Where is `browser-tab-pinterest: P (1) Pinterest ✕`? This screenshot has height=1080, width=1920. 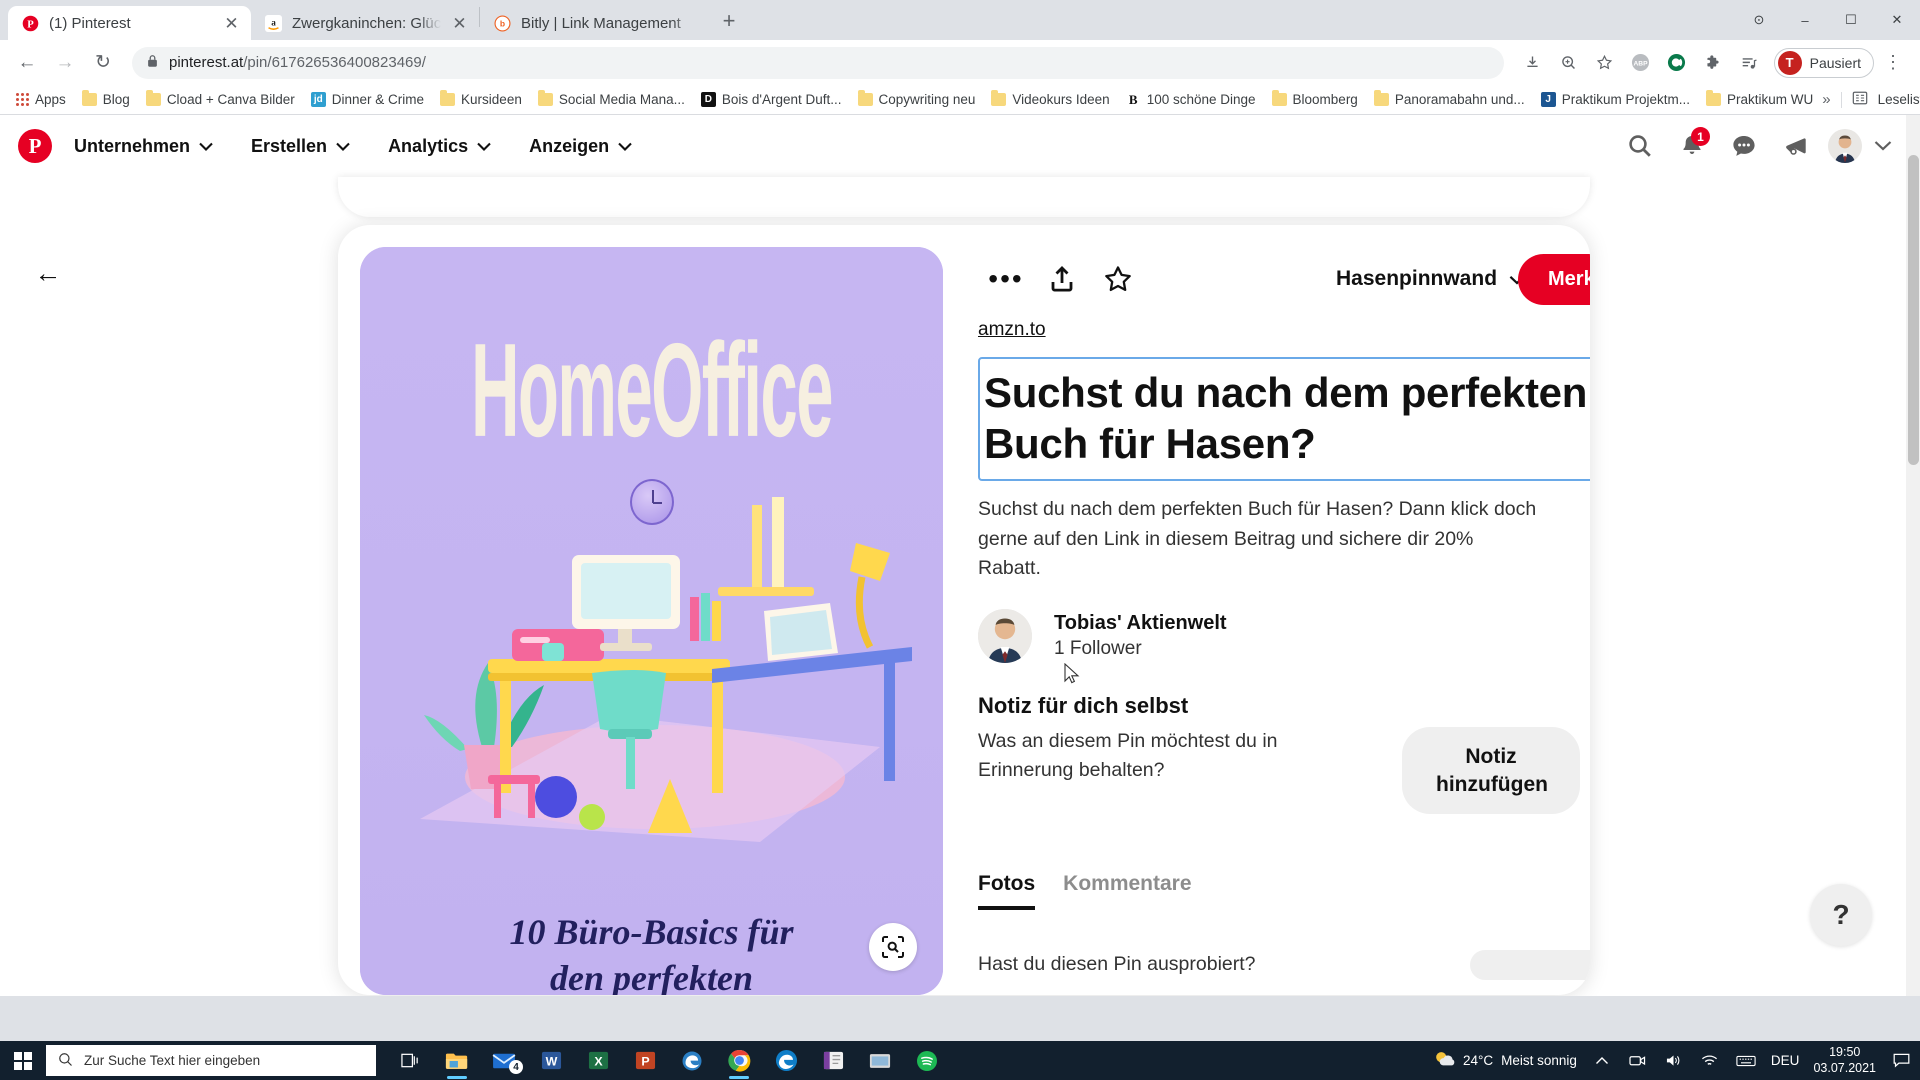
browser-tab-pinterest: P (1) Pinterest ✕ is located at coordinates (129, 23).